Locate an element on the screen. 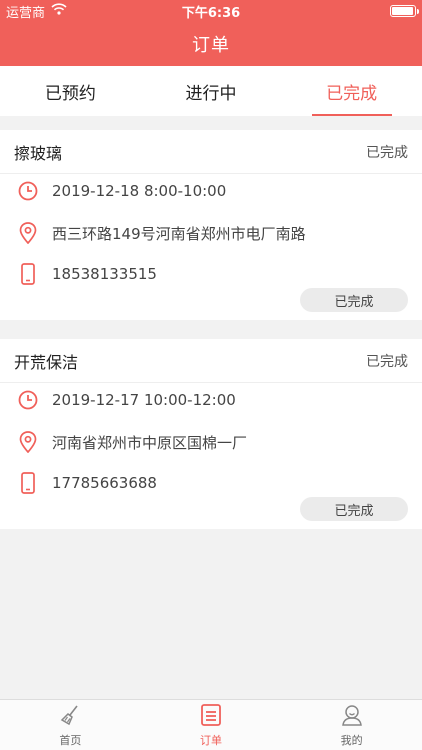  status-time: 下午6:36 is located at coordinates (211, 13).